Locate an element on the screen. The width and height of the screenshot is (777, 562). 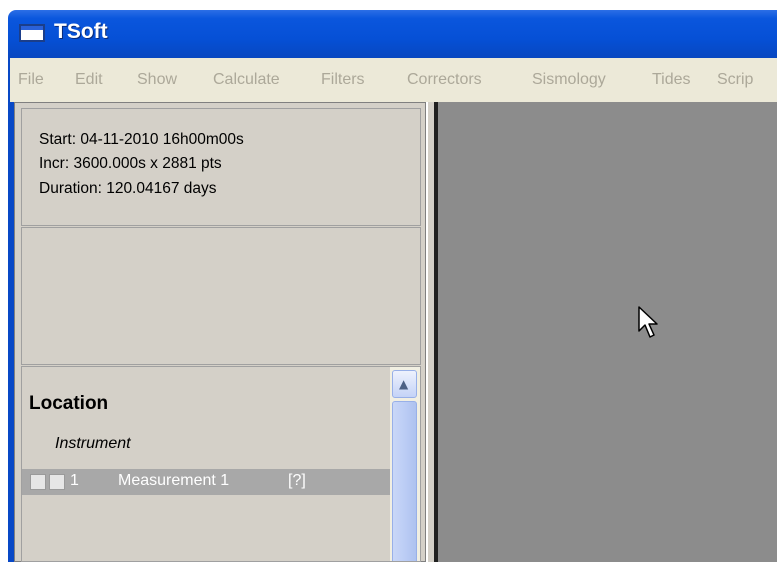
channel-visible-checkbox is located at coordinates (38, 482).